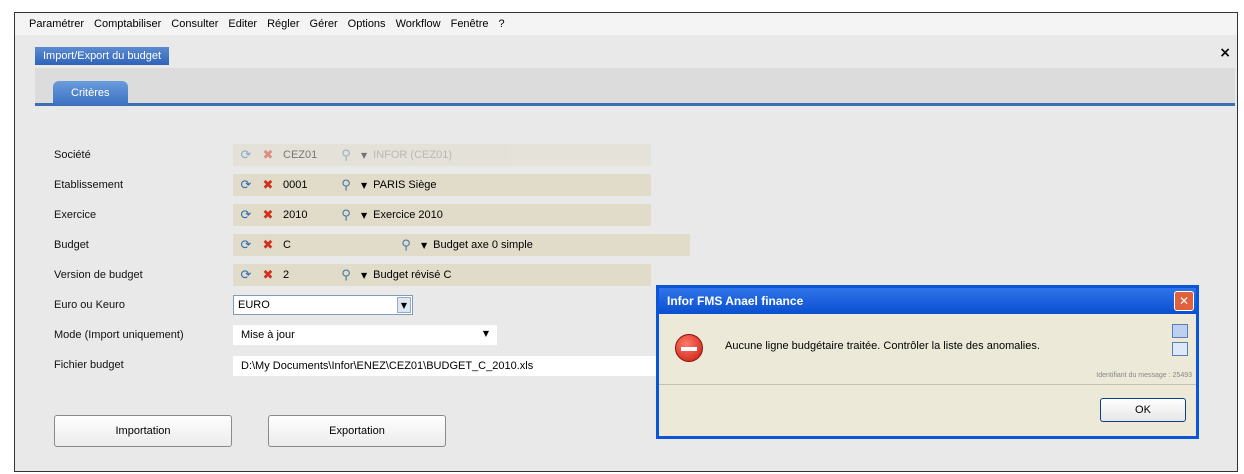 This screenshot has height=474, width=1244. I want to click on importation-button: Importation, so click(143, 431).